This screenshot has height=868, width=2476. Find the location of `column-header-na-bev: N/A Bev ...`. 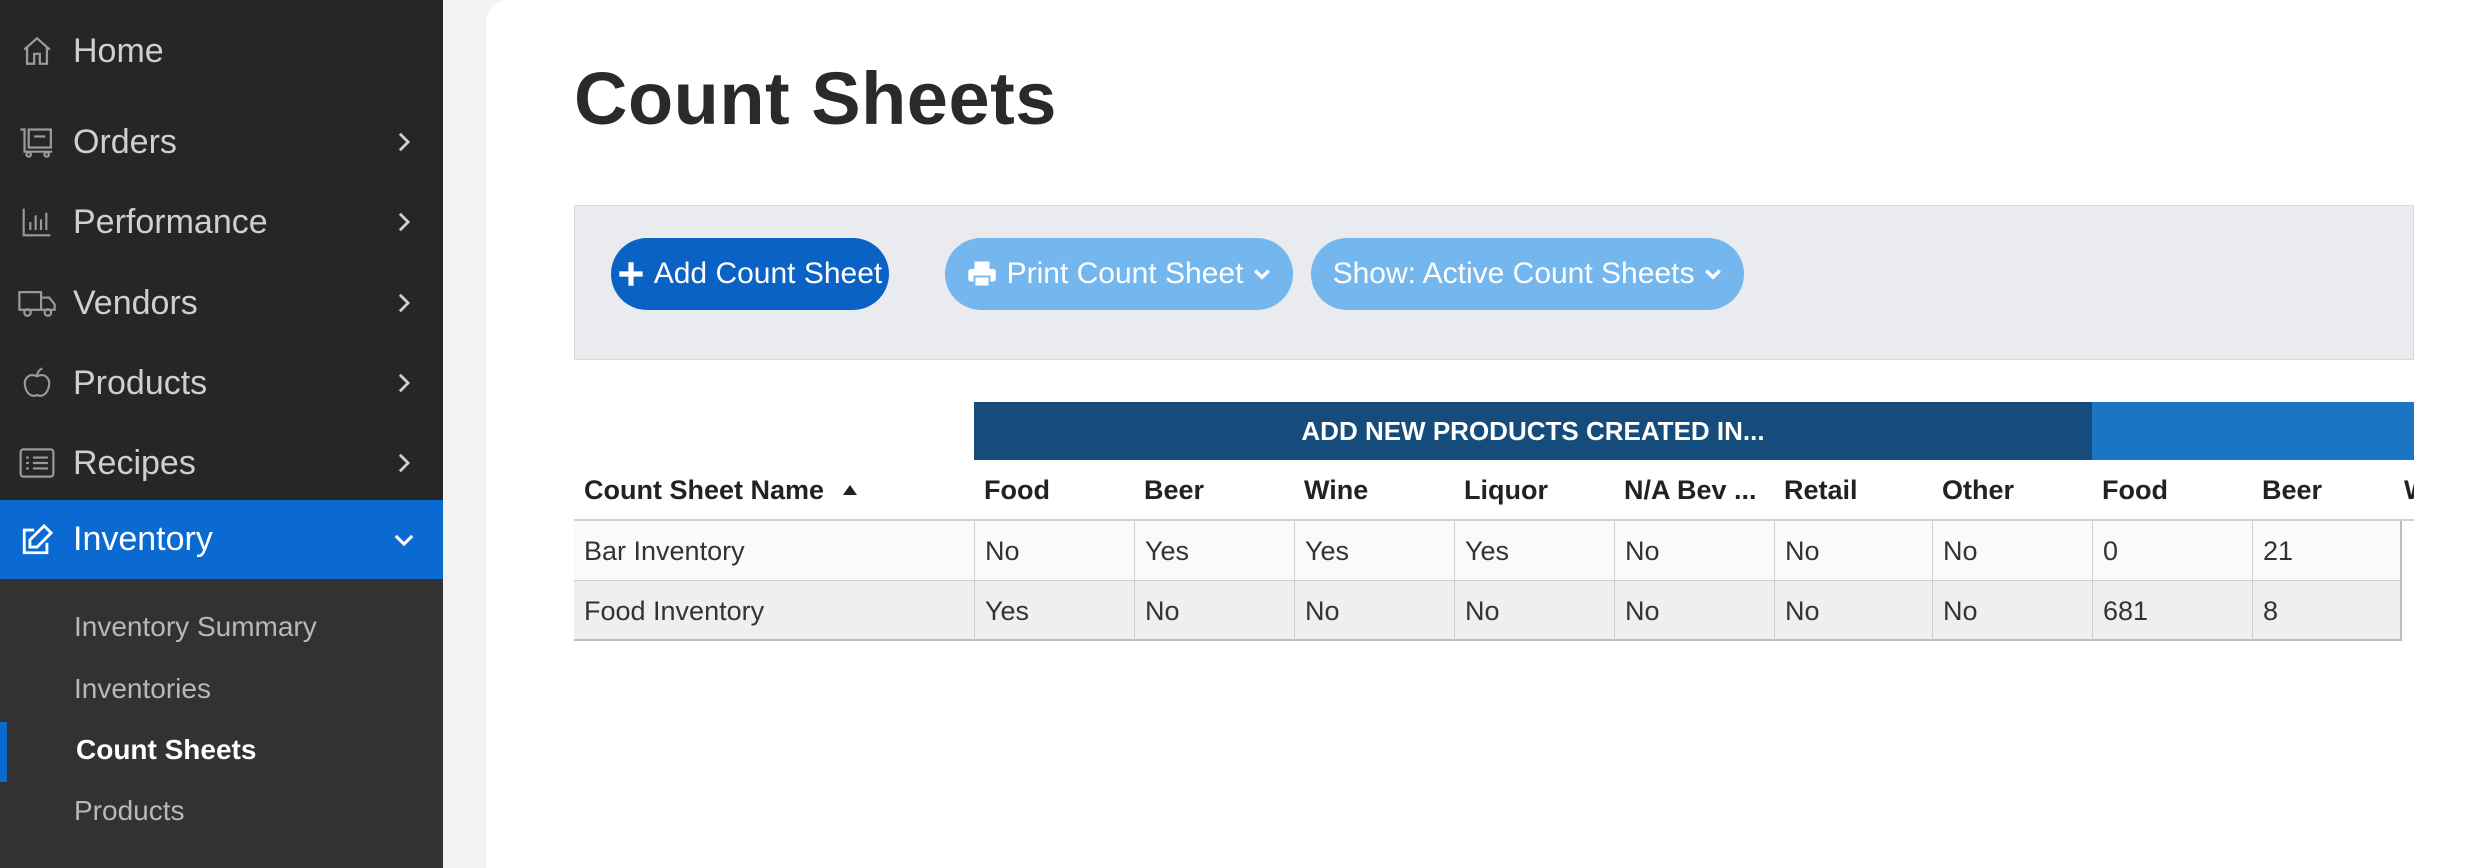

column-header-na-bev: N/A Bev ... is located at coordinates (1694, 490).